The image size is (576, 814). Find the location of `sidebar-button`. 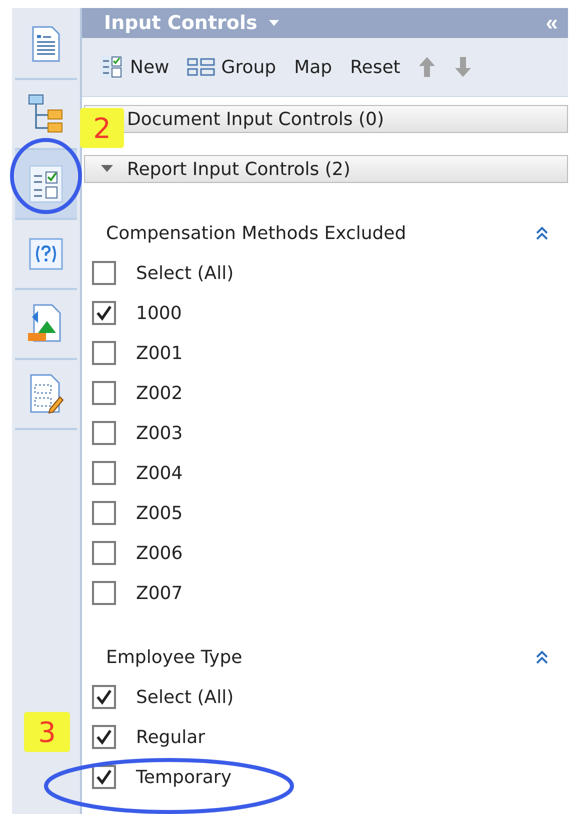

sidebar-button is located at coordinates (46, 185).